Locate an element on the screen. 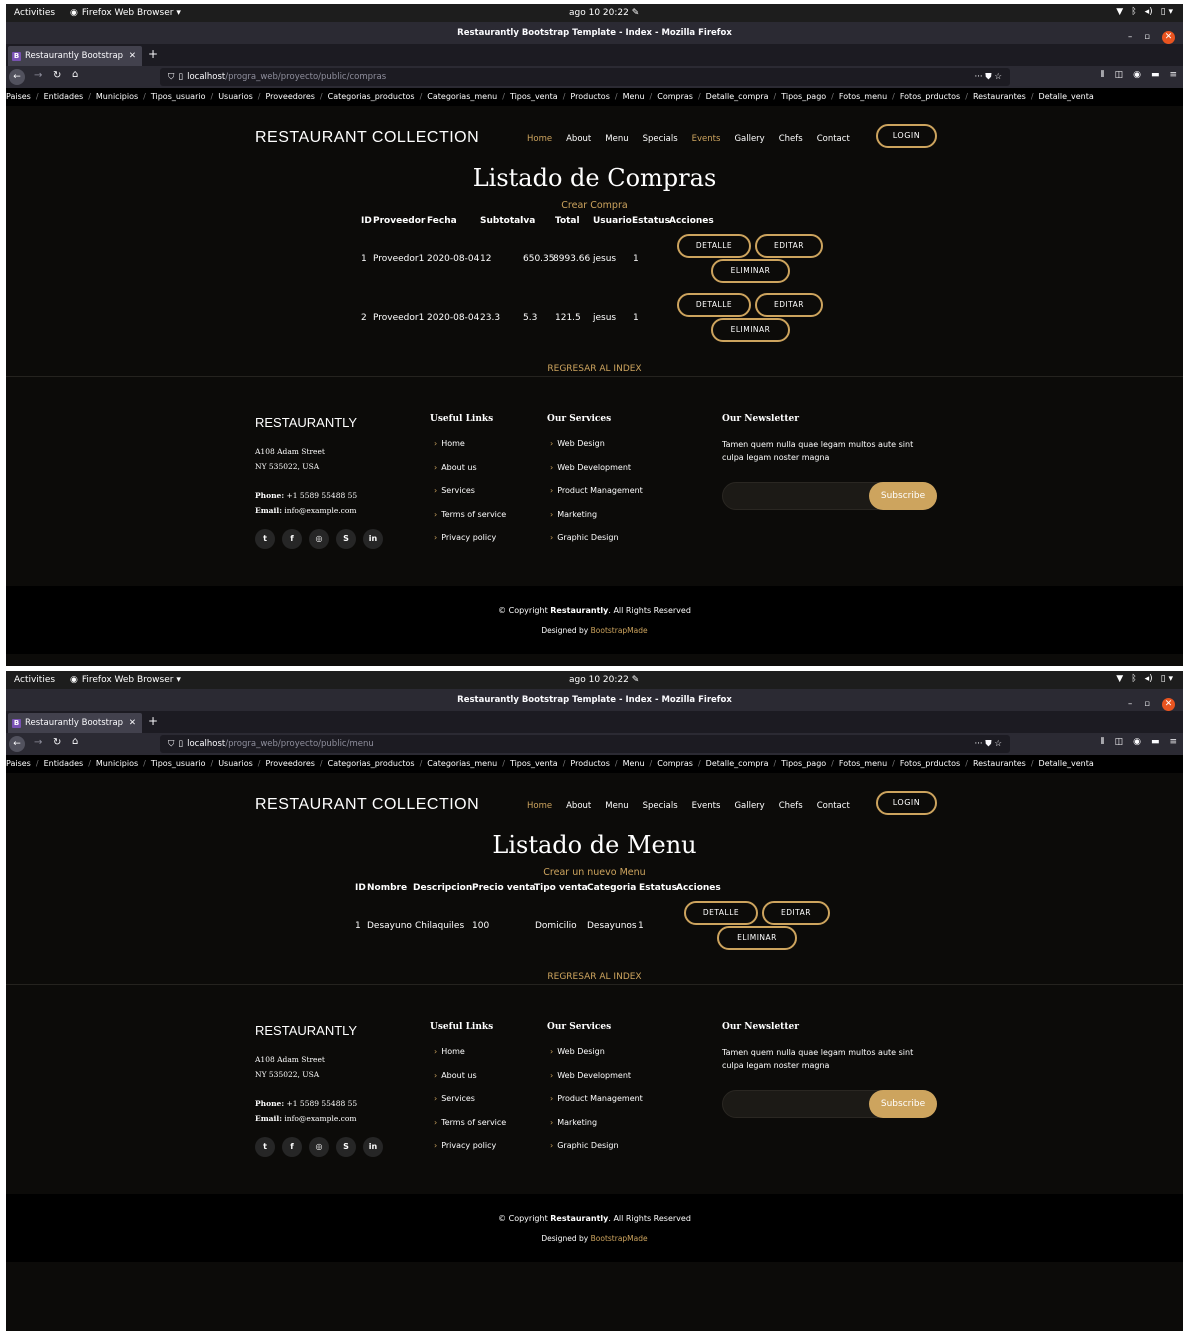 The height and width of the screenshot is (1331, 1183). breadcrumb-link-proveedores: Proveedores is located at coordinates (289, 763).